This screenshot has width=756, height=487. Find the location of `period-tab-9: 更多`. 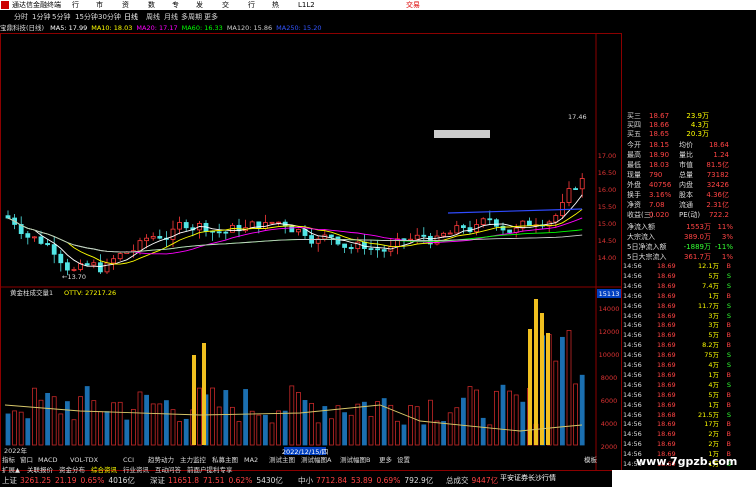

period-tab-9: 更多 is located at coordinates (211, 17).